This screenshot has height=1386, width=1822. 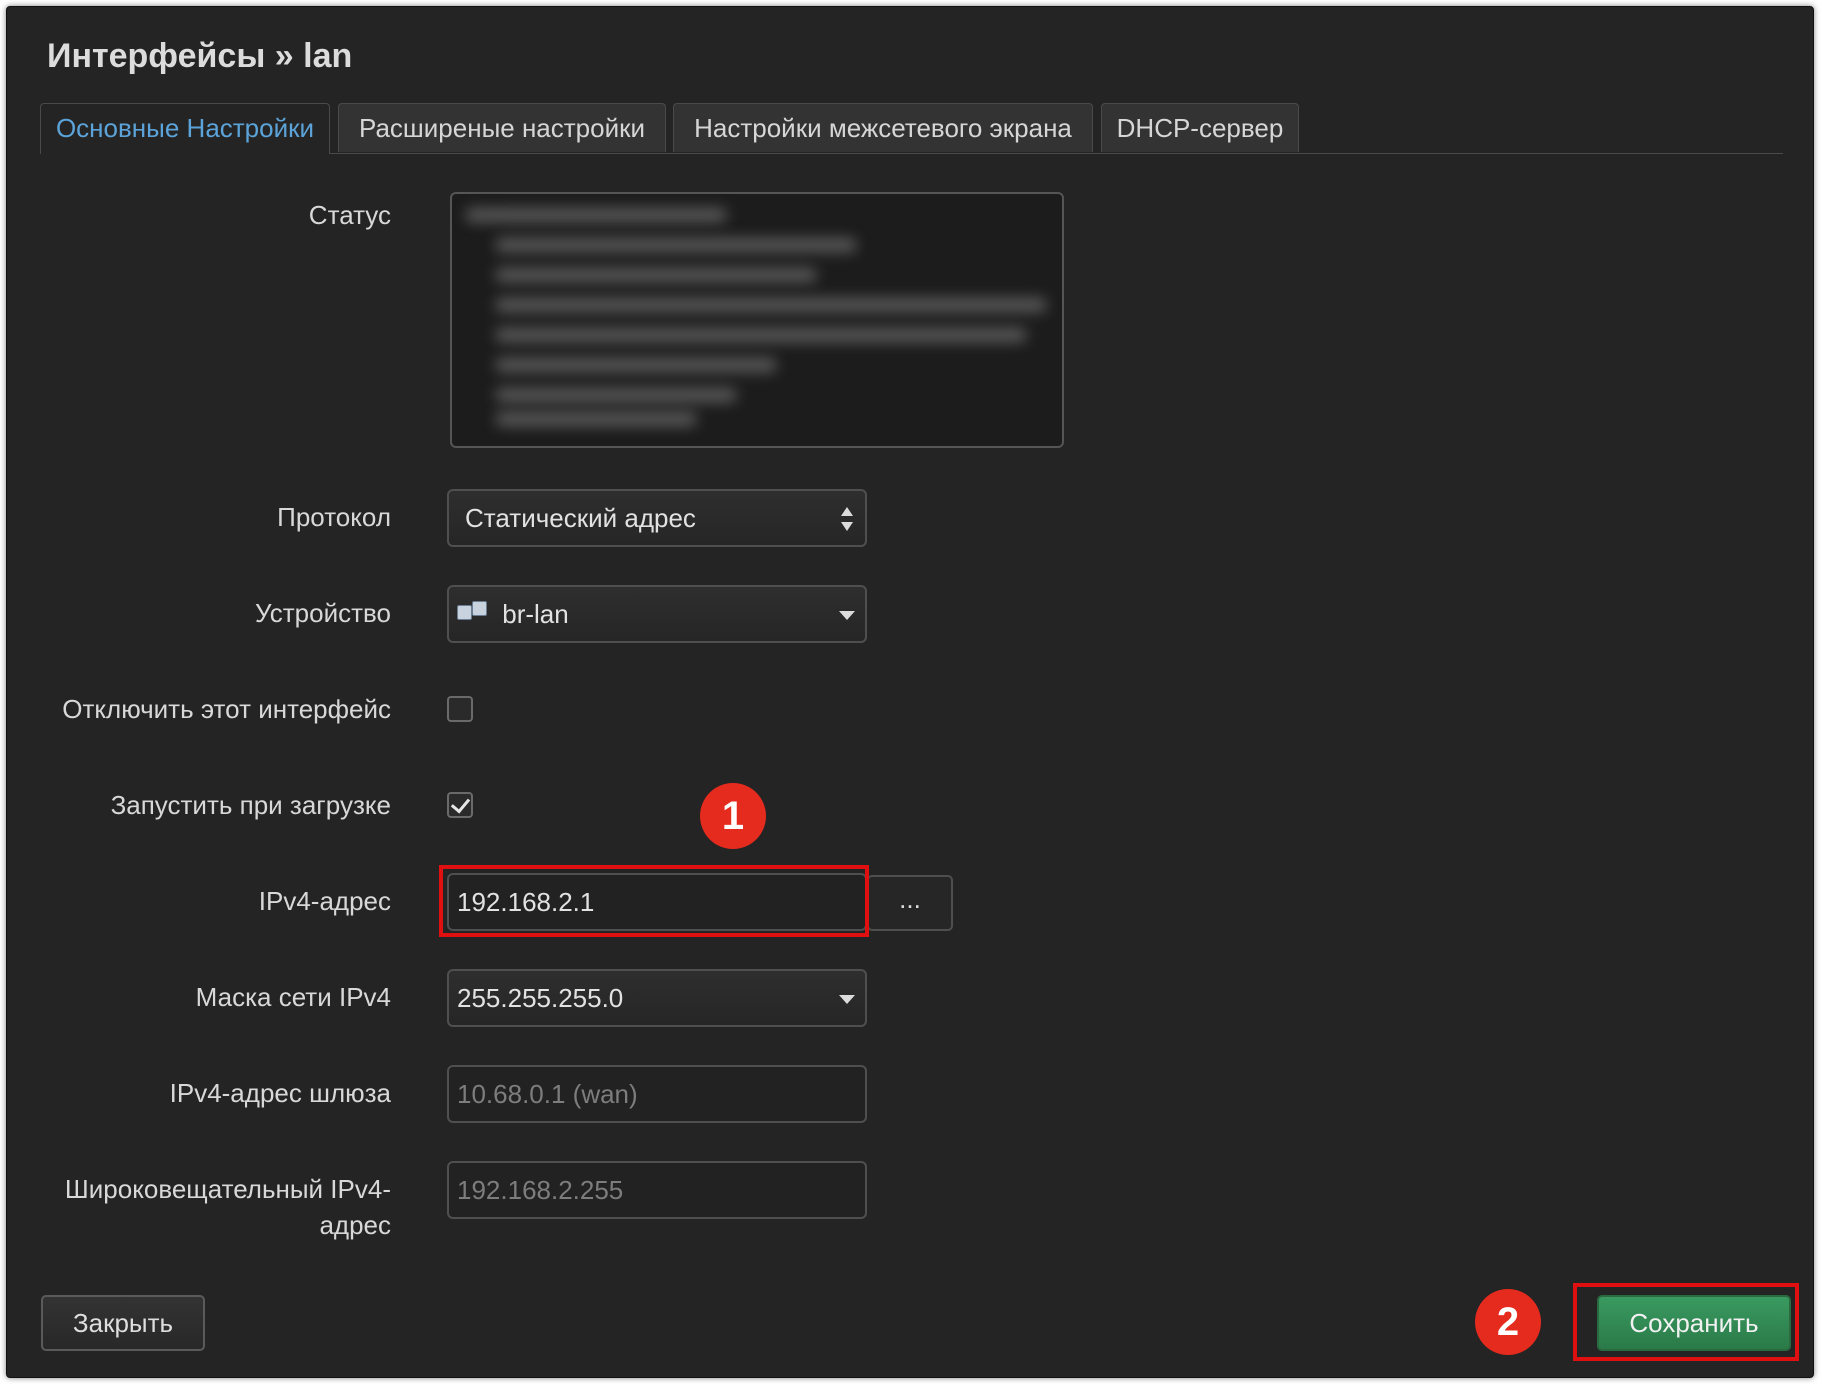 I want to click on tab-advanced-settings: Расширеные настройки, so click(x=502, y=127).